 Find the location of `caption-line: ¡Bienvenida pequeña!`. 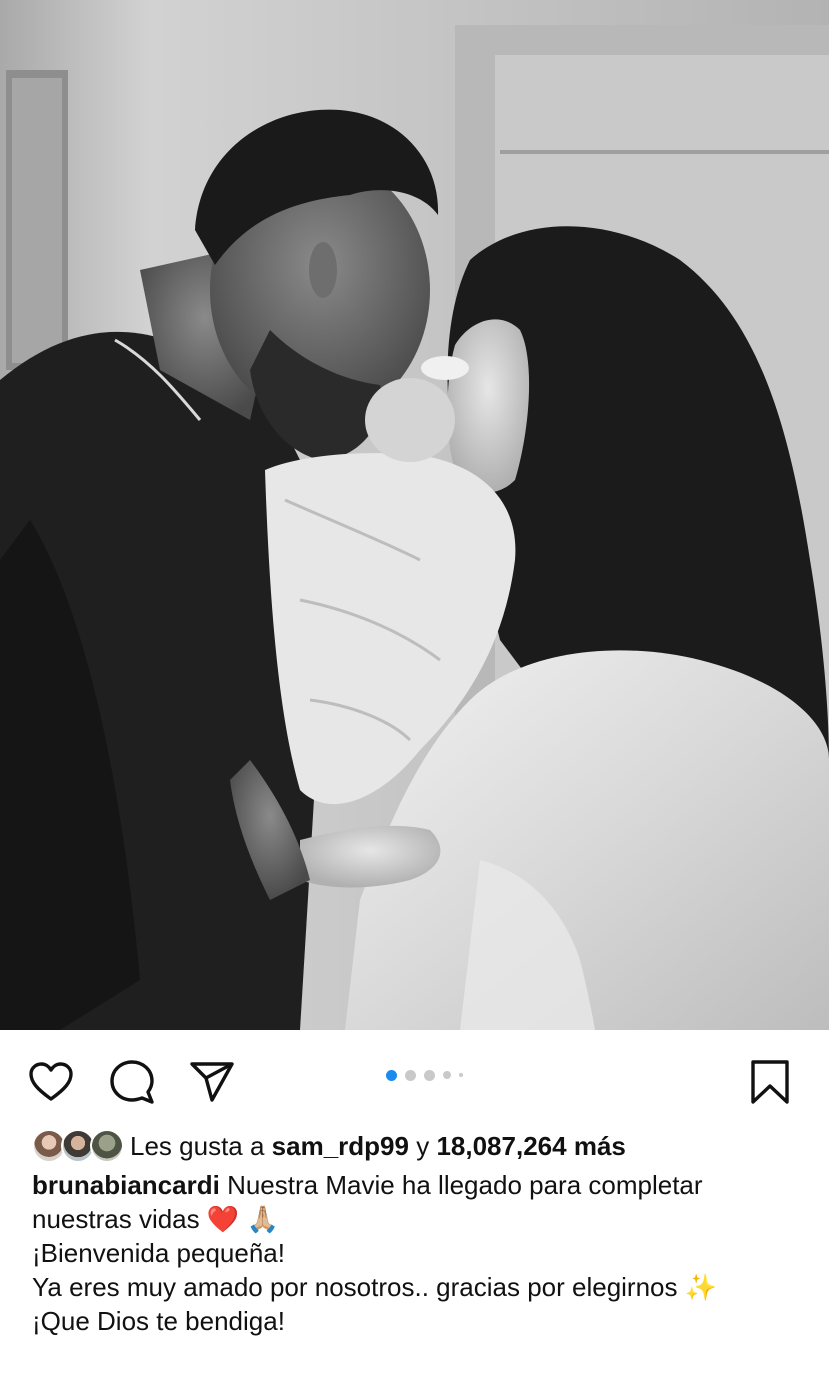

caption-line: ¡Bienvenida pequeña! is located at coordinates (158, 1253).